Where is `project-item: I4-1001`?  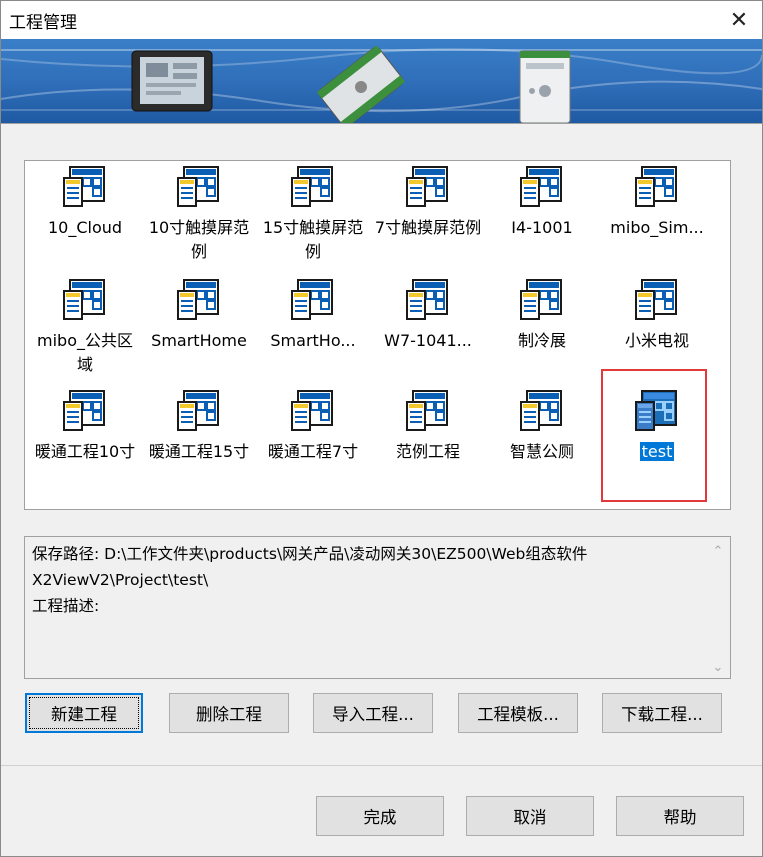
project-item: I4-1001 is located at coordinates (542, 203).